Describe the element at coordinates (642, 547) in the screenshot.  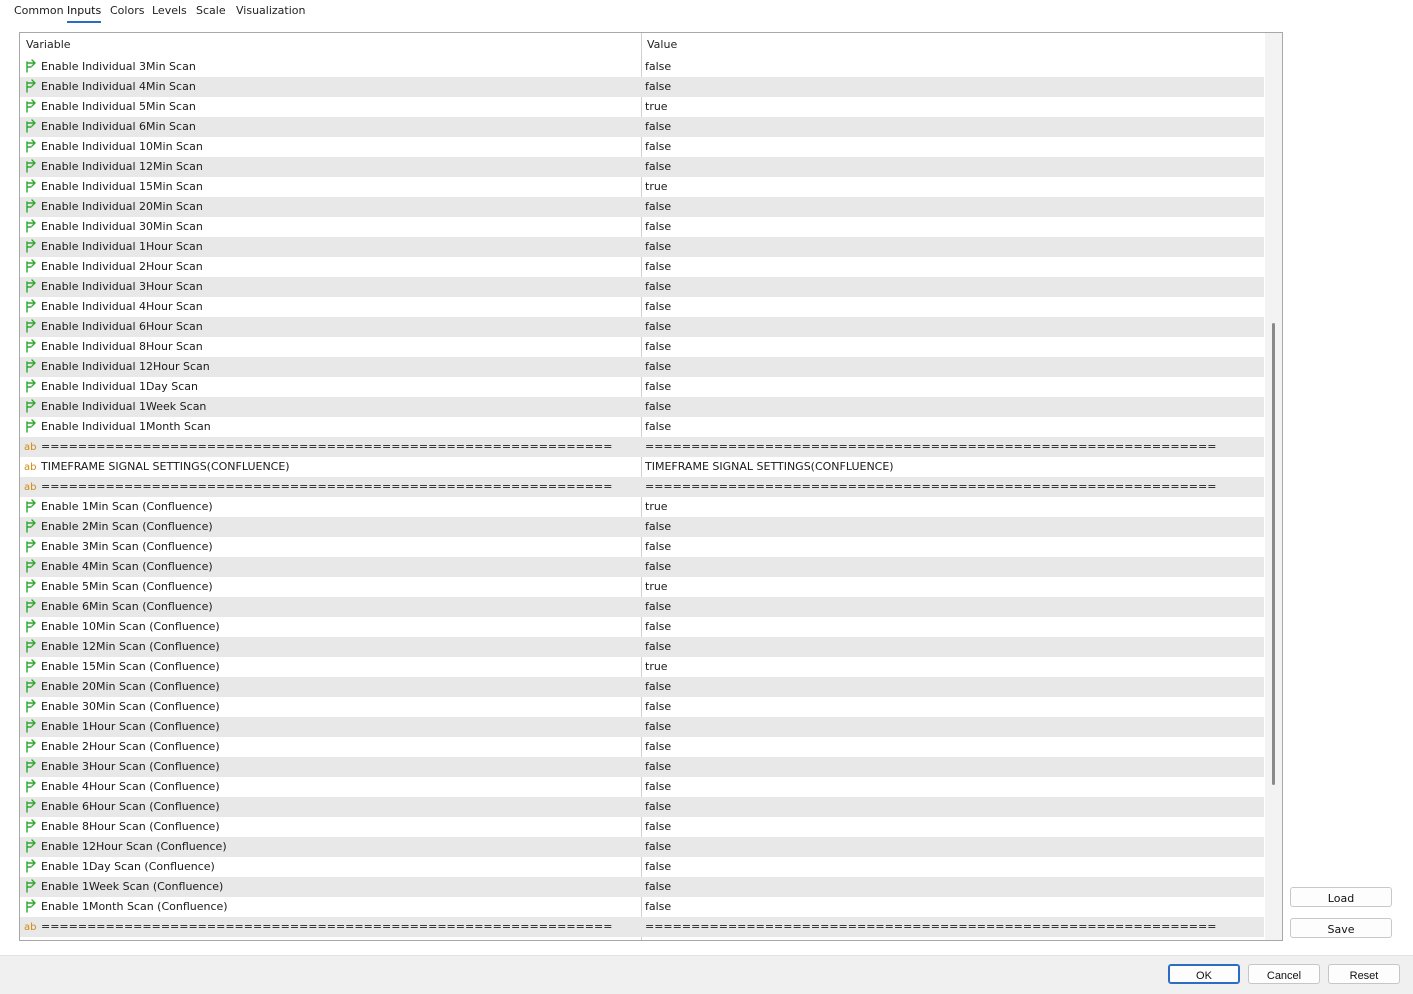
I see `table-row: Enable 3Min Scan (Confluence) false` at that location.